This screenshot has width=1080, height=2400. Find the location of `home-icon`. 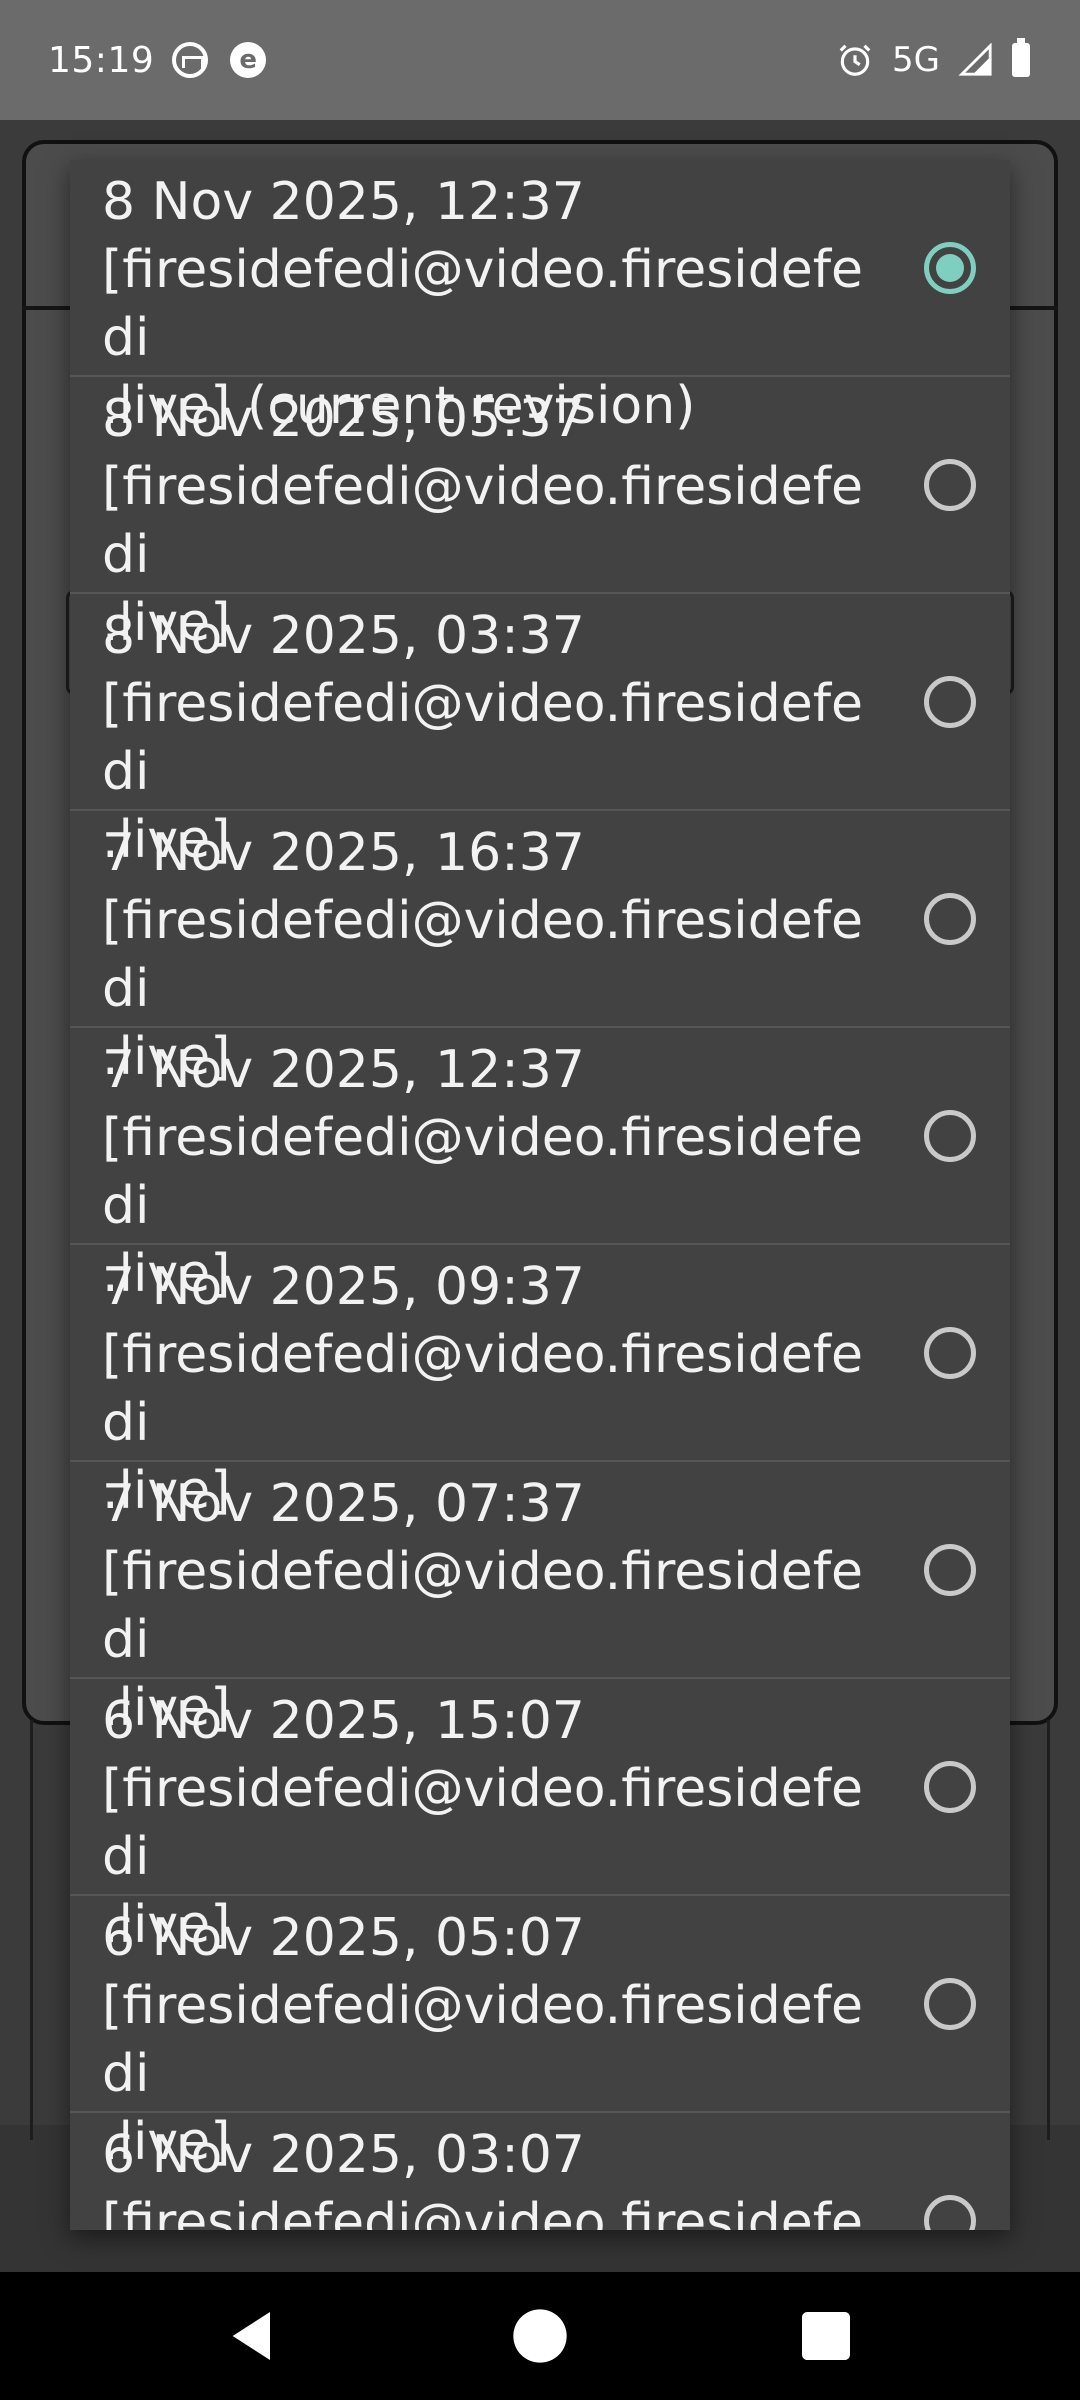

home-icon is located at coordinates (540, 2336).